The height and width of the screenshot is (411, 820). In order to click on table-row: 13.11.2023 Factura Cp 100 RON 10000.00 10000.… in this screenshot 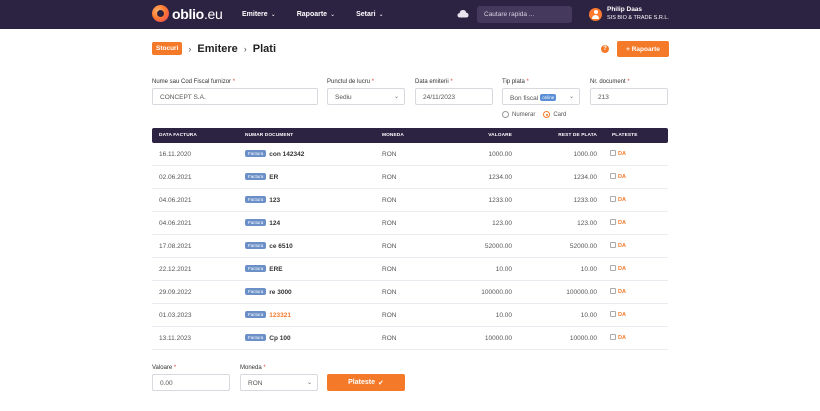, I will do `click(410, 338)`.